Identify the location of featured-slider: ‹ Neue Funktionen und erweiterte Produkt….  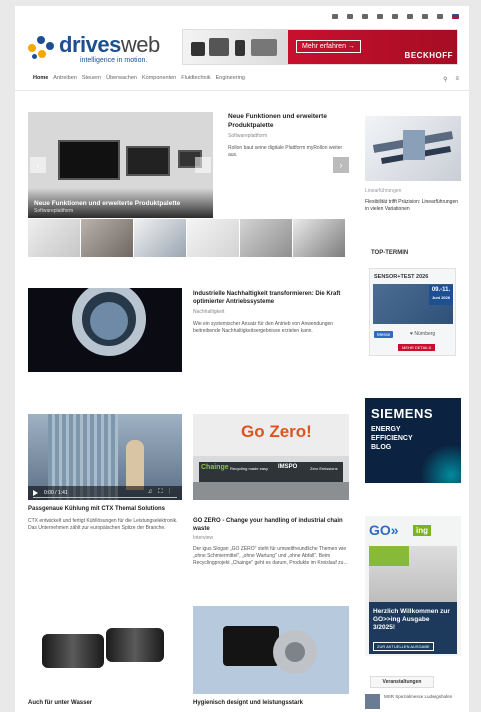
(120, 165).